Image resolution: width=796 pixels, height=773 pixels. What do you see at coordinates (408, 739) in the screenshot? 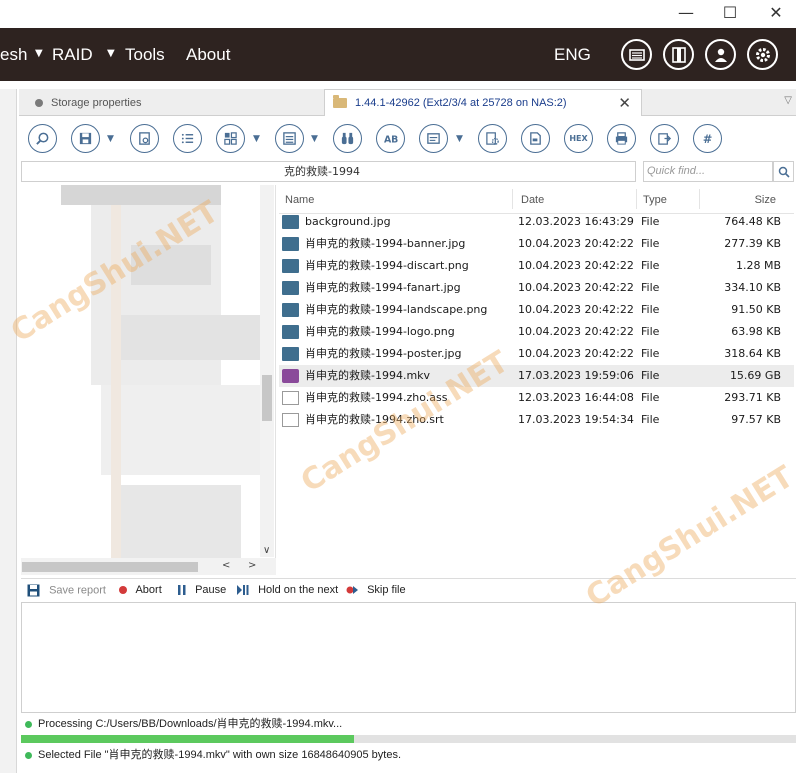
I see `progress-bar` at bounding box center [408, 739].